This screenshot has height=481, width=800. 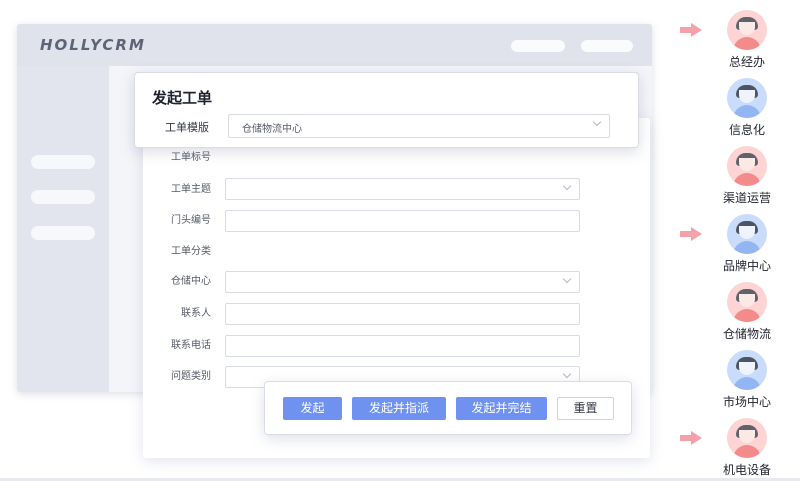 I want to click on template-select-value: 仓储物流中心, so click(x=272, y=129).